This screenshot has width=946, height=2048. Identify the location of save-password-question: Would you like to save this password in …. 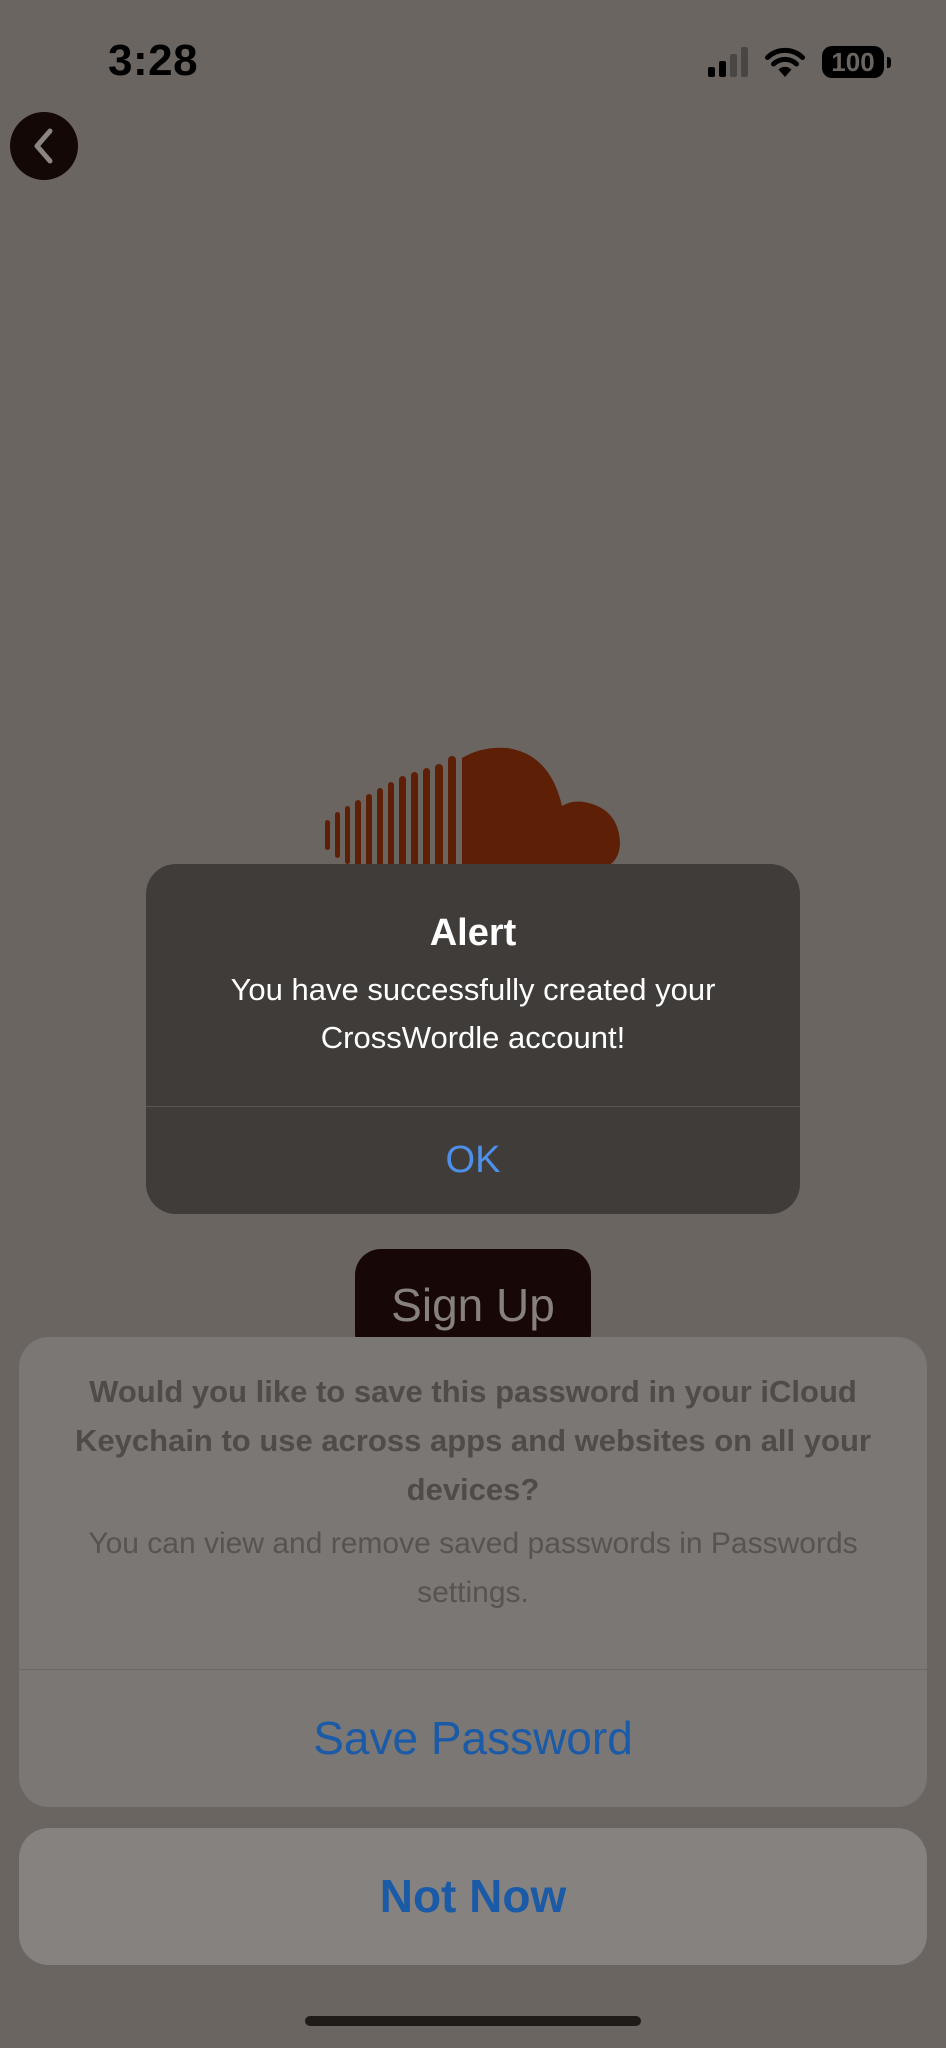
(473, 1440).